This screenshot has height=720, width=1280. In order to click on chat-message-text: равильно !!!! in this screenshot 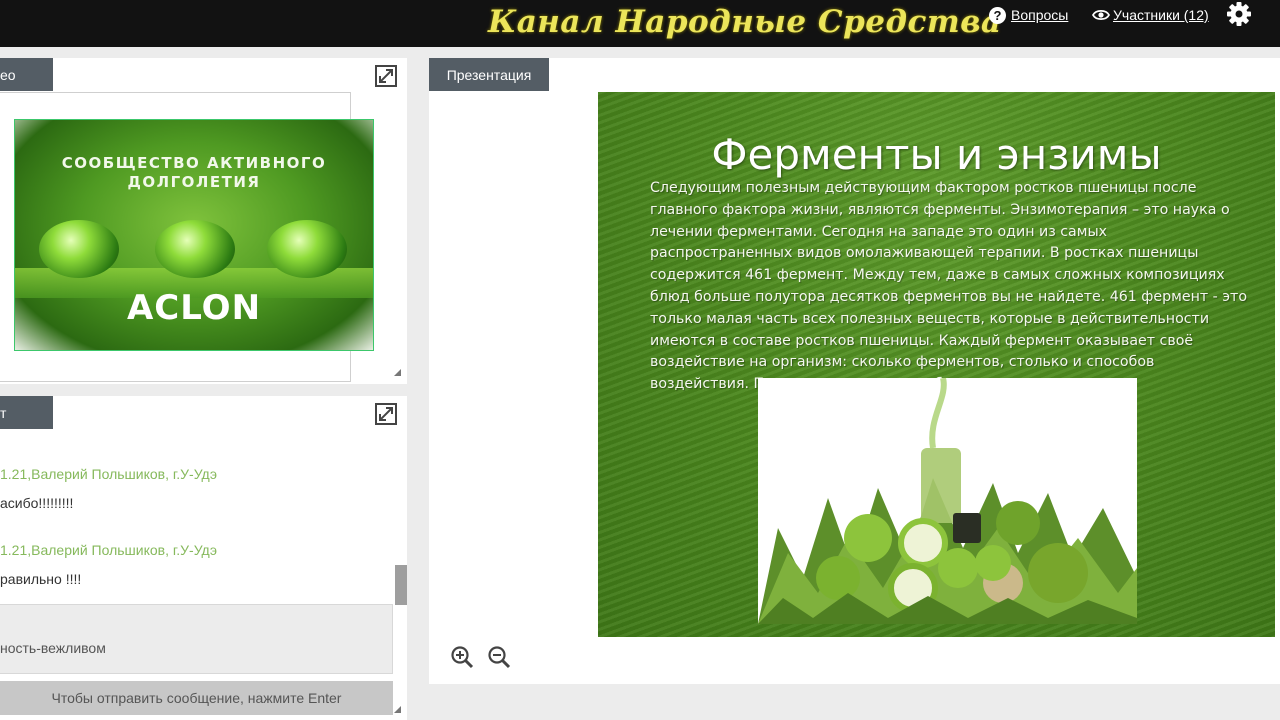, I will do `click(41, 579)`.